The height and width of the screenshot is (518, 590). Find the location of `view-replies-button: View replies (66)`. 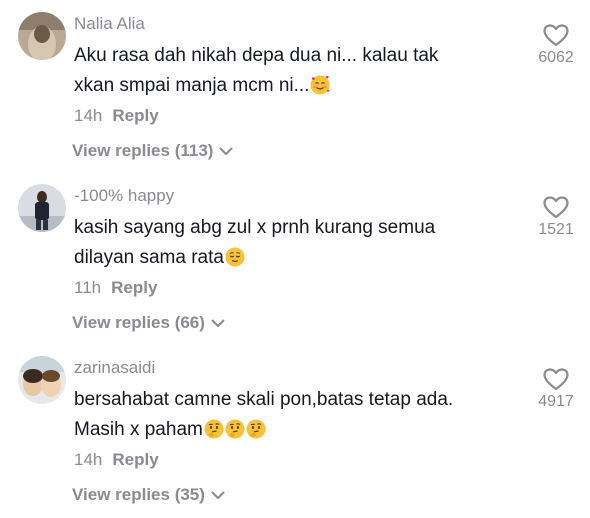

view-replies-button: View replies (66) is located at coordinates (148, 323).